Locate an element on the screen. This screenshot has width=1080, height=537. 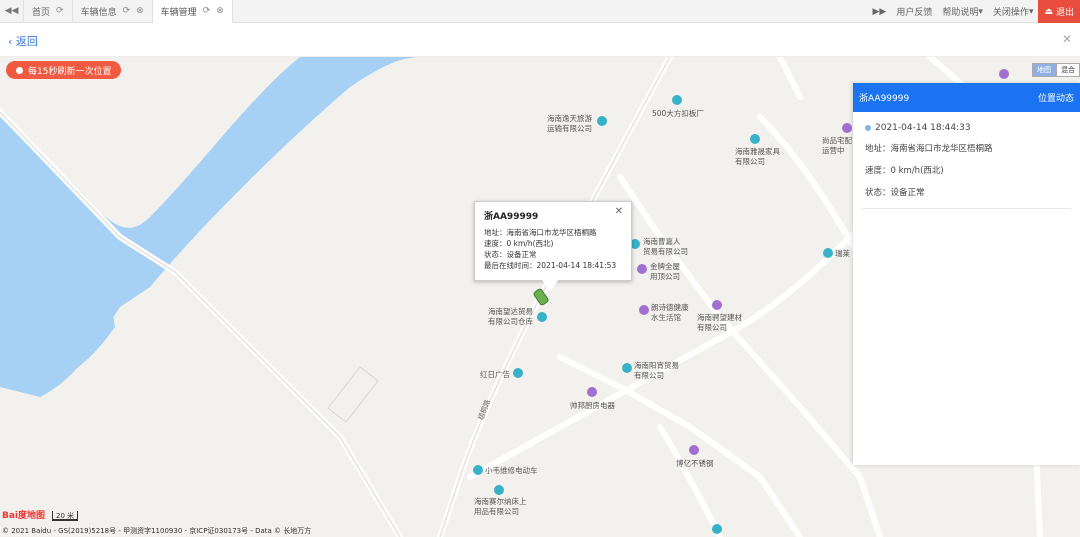
popup-address: 地址：海南省海口市龙华区梧桐路 is located at coordinates (540, 232).